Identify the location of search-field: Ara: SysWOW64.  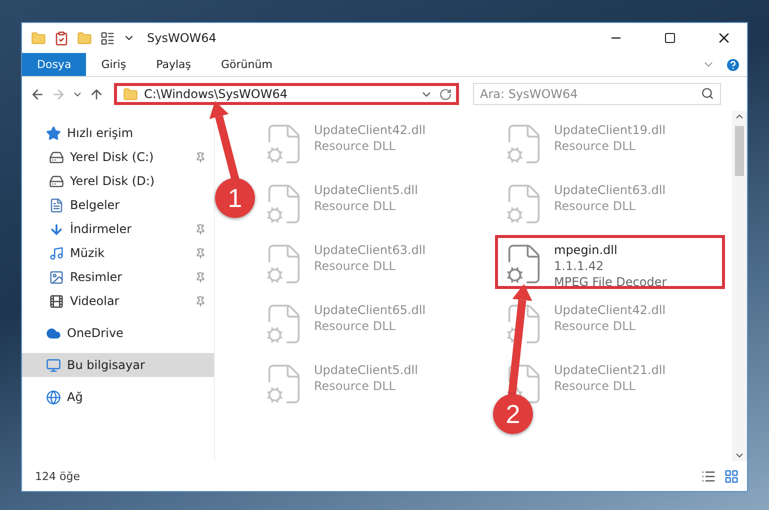
(597, 94).